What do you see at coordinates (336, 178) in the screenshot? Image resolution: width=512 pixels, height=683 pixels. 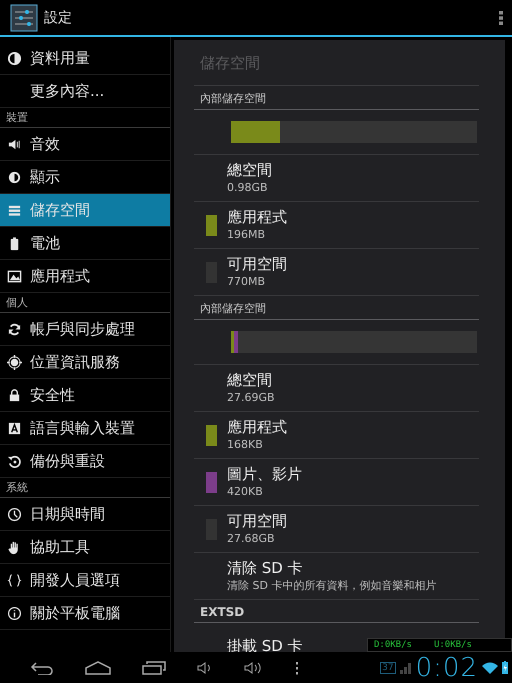 I see `storage-row: 總空間 0.98GB` at bounding box center [336, 178].